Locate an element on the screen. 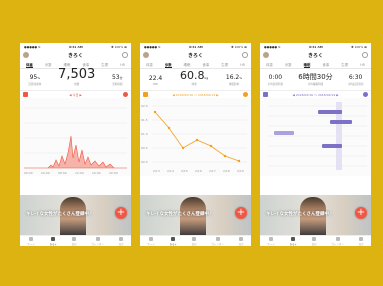 This screenshot has width=383, height=286. diary-icon is located at coordinates (74, 238).